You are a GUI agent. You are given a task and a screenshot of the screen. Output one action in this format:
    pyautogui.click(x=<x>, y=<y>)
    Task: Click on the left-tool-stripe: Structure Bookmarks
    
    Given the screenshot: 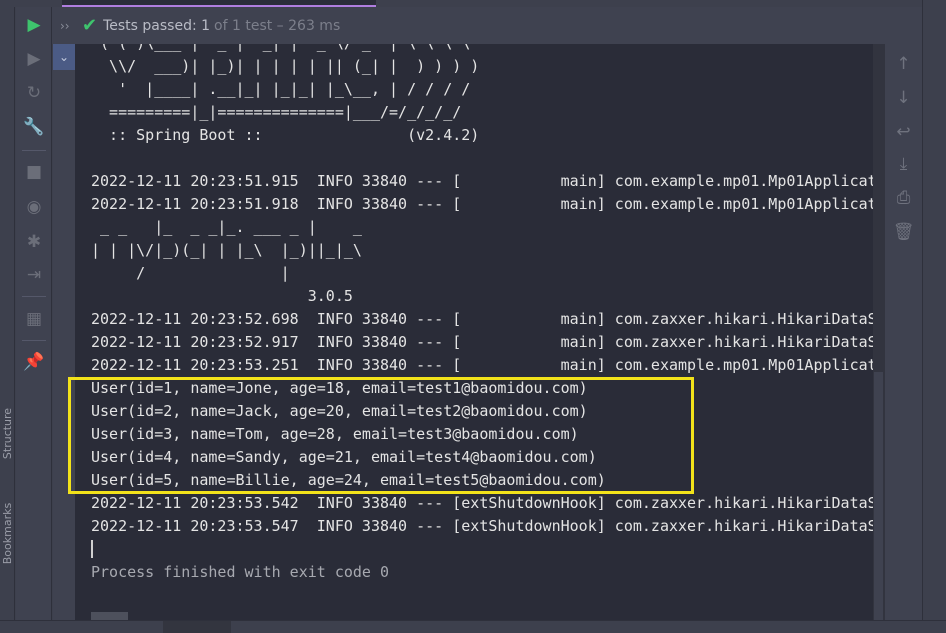 What is the action you would take?
    pyautogui.click(x=7, y=313)
    